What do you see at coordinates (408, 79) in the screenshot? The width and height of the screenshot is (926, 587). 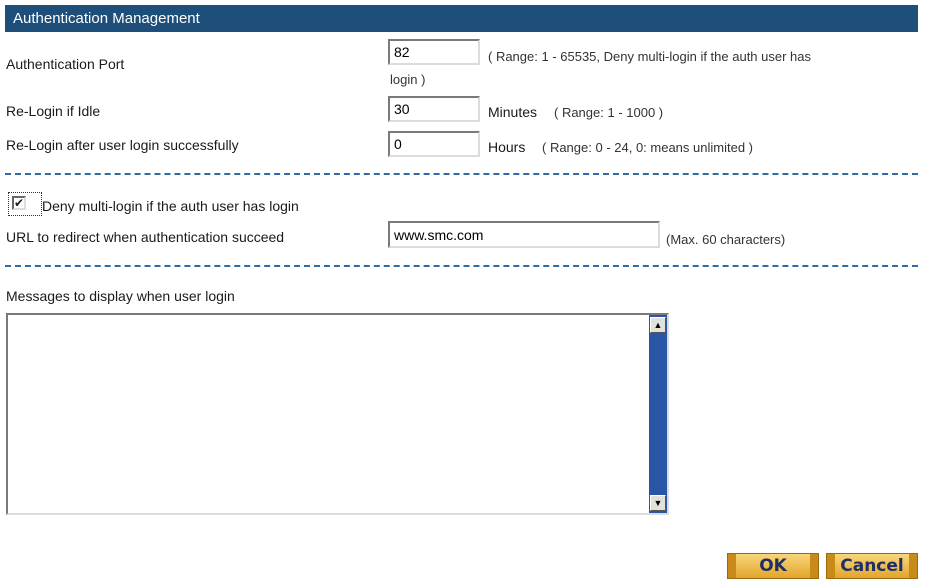 I see `auth-port-hint-cont: login )` at bounding box center [408, 79].